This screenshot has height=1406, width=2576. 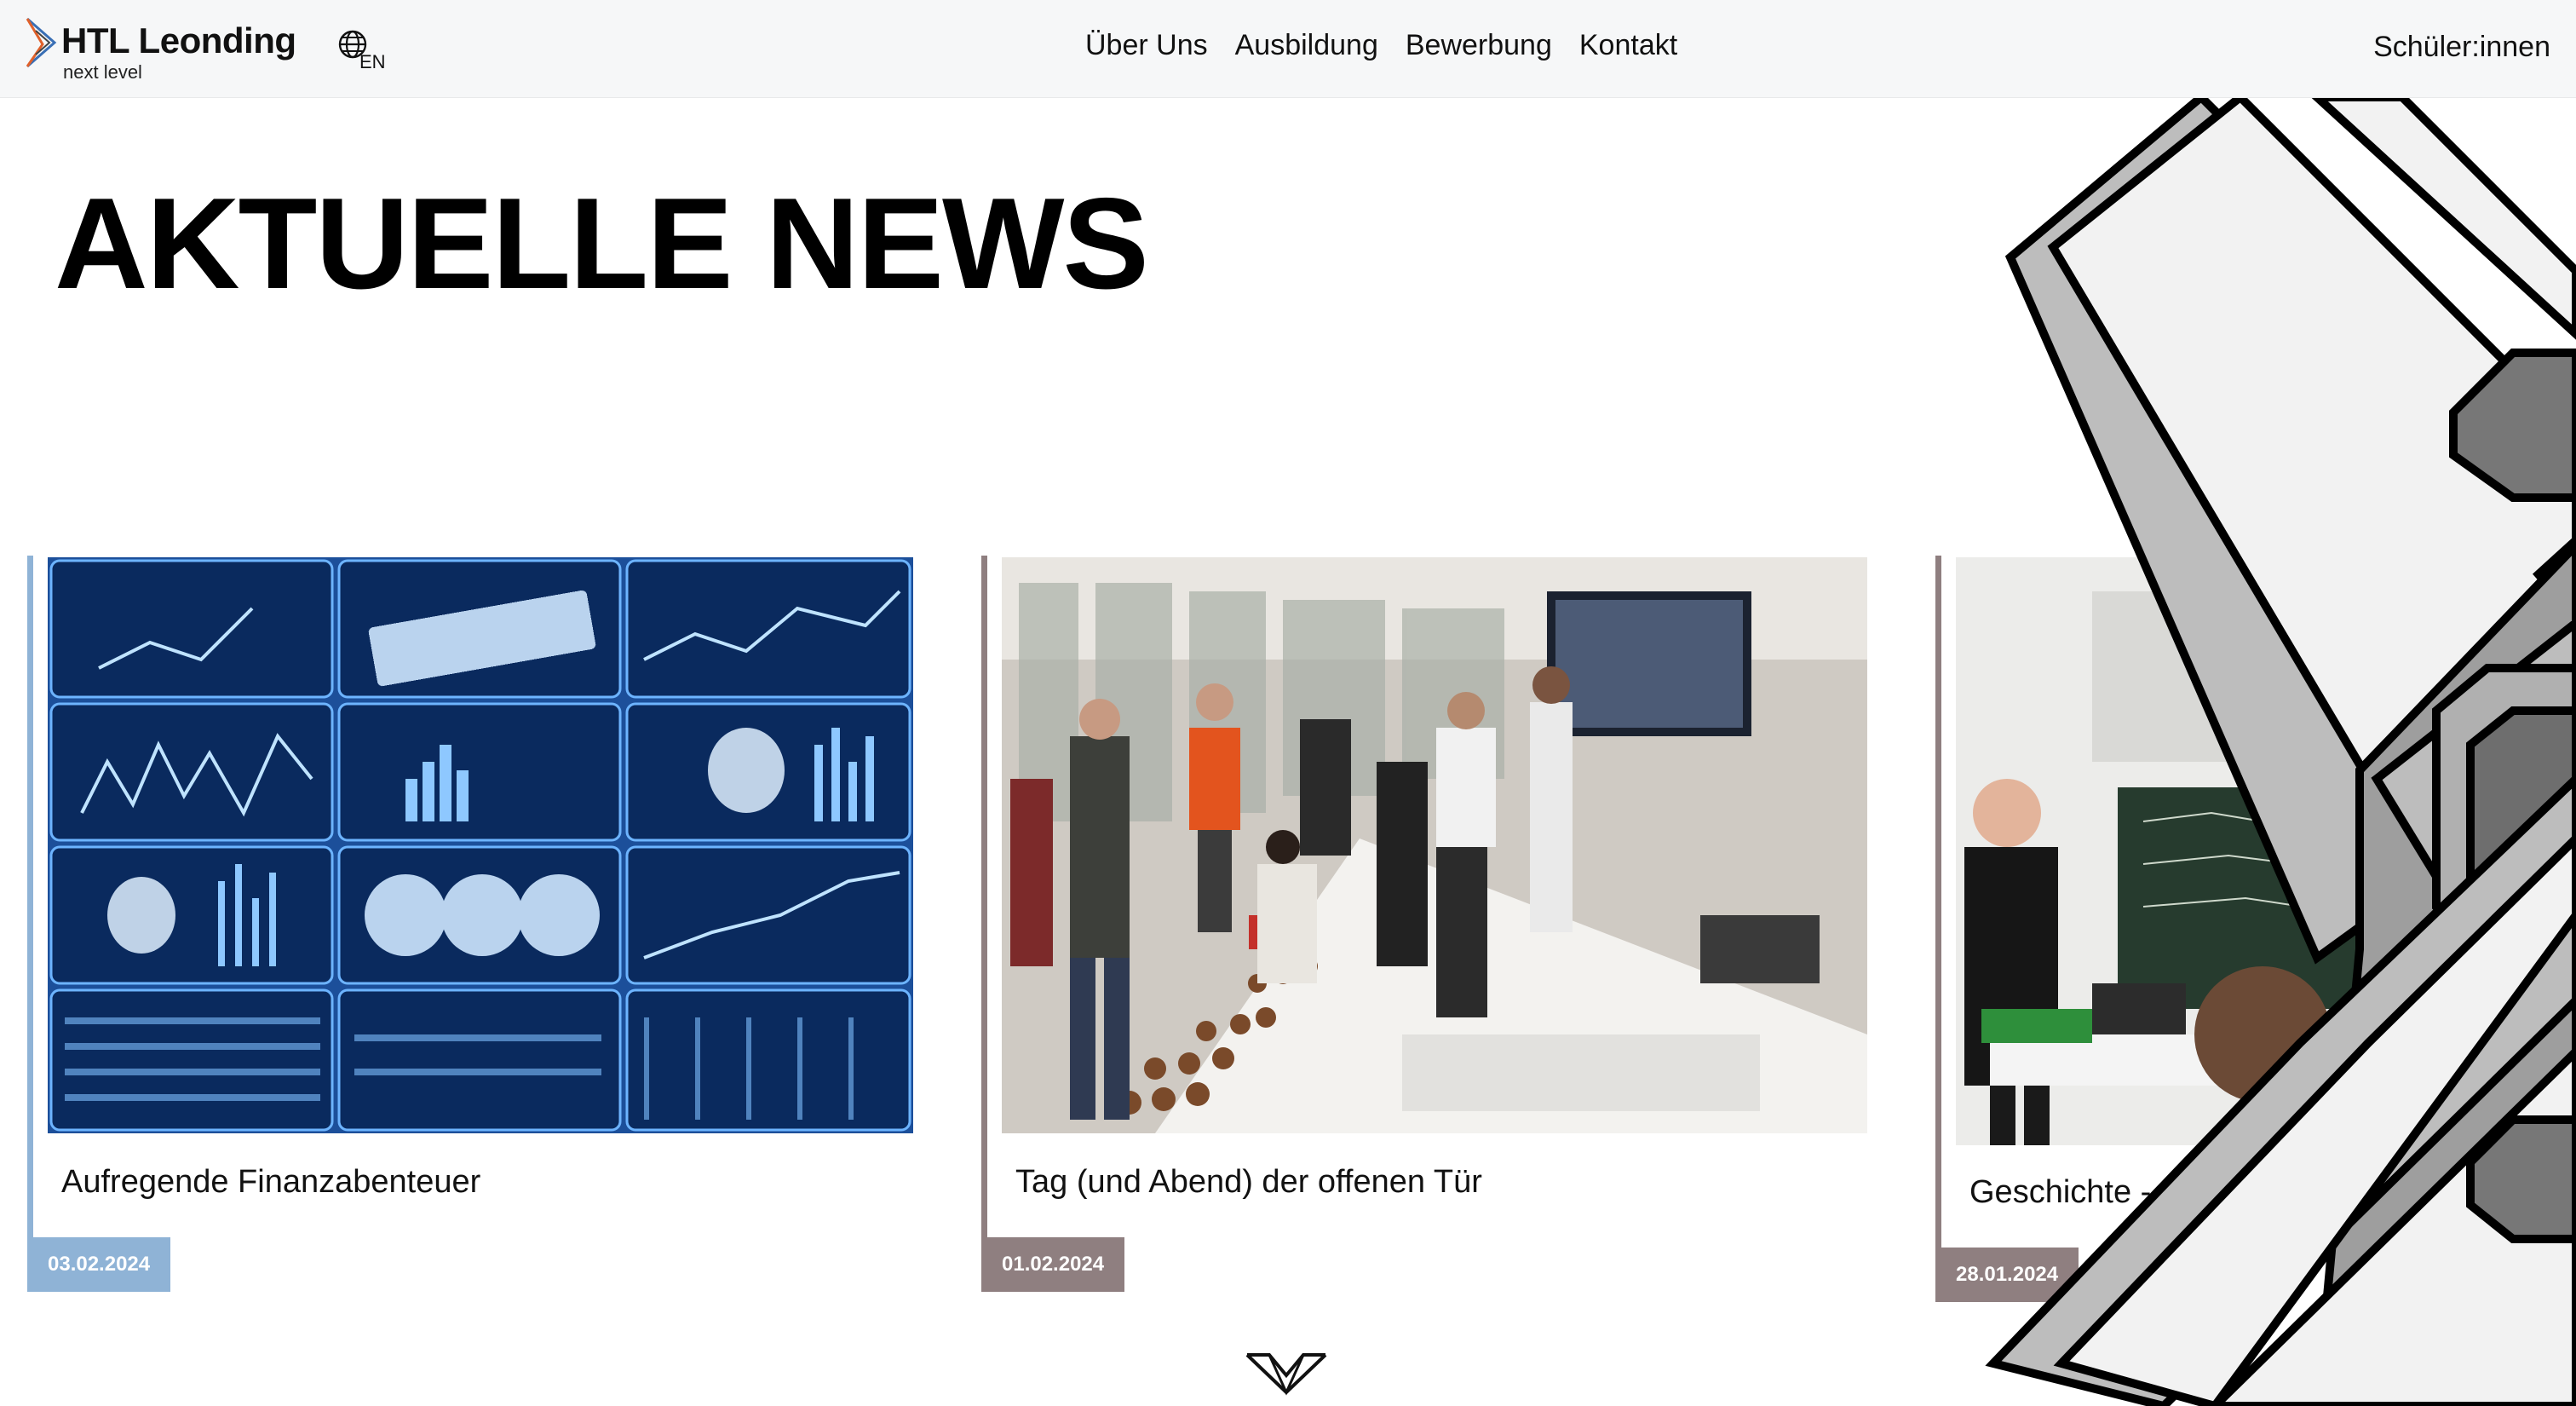 I want to click on chevron-down-icon, so click(x=1287, y=1373).